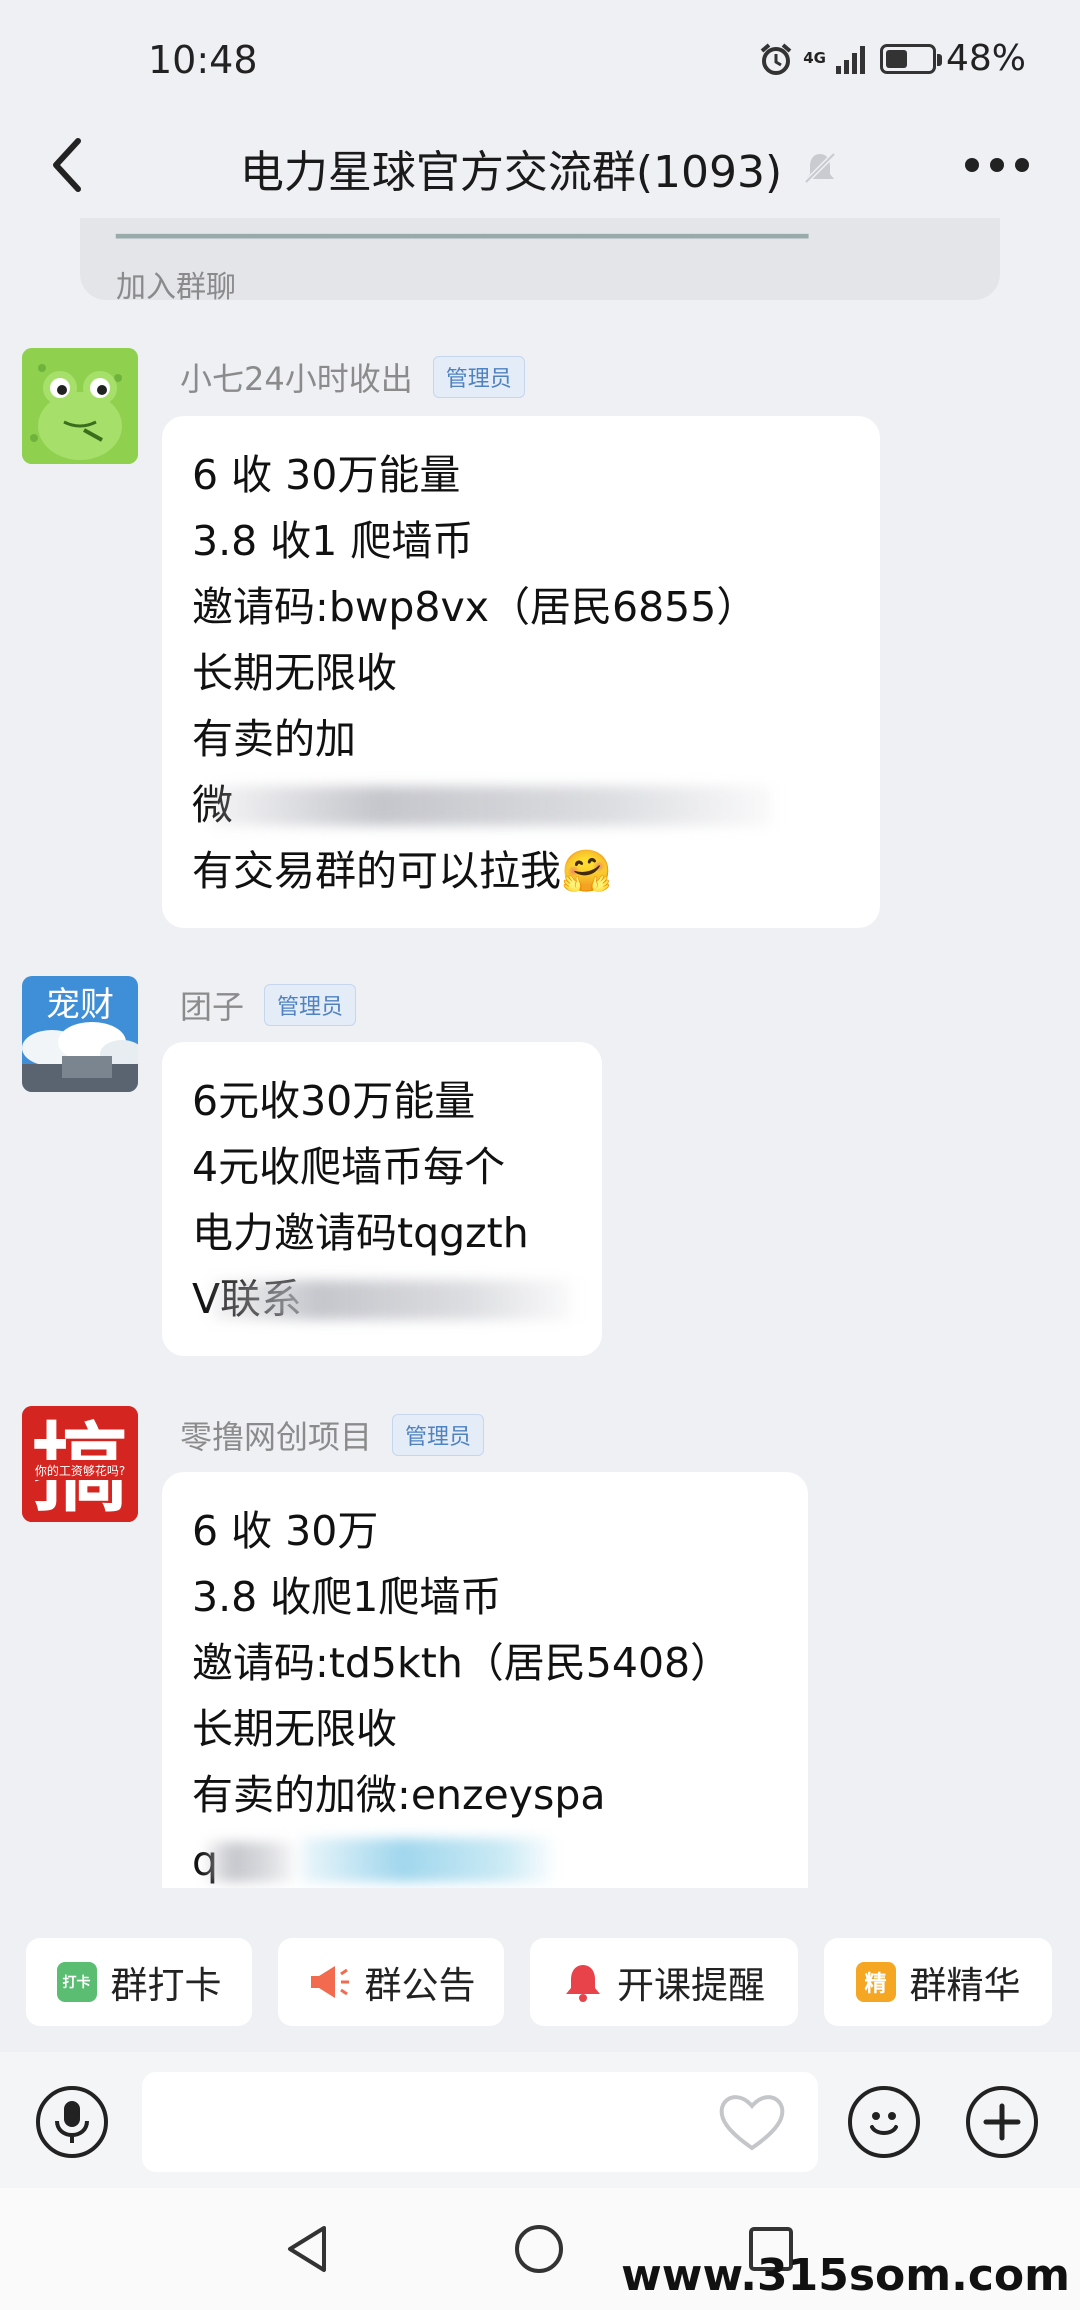 The height and width of the screenshot is (2310, 1080). What do you see at coordinates (985, 58) in the screenshot?
I see `battery-percent: 48%` at bounding box center [985, 58].